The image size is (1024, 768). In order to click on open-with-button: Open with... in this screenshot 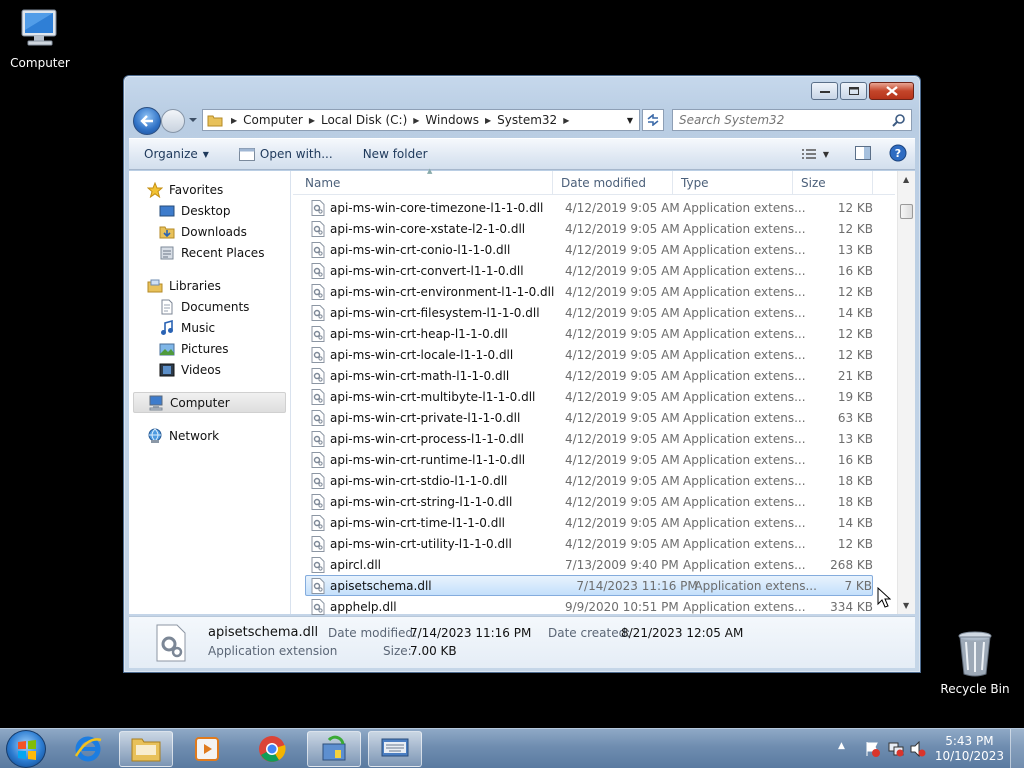, I will do `click(281, 154)`.